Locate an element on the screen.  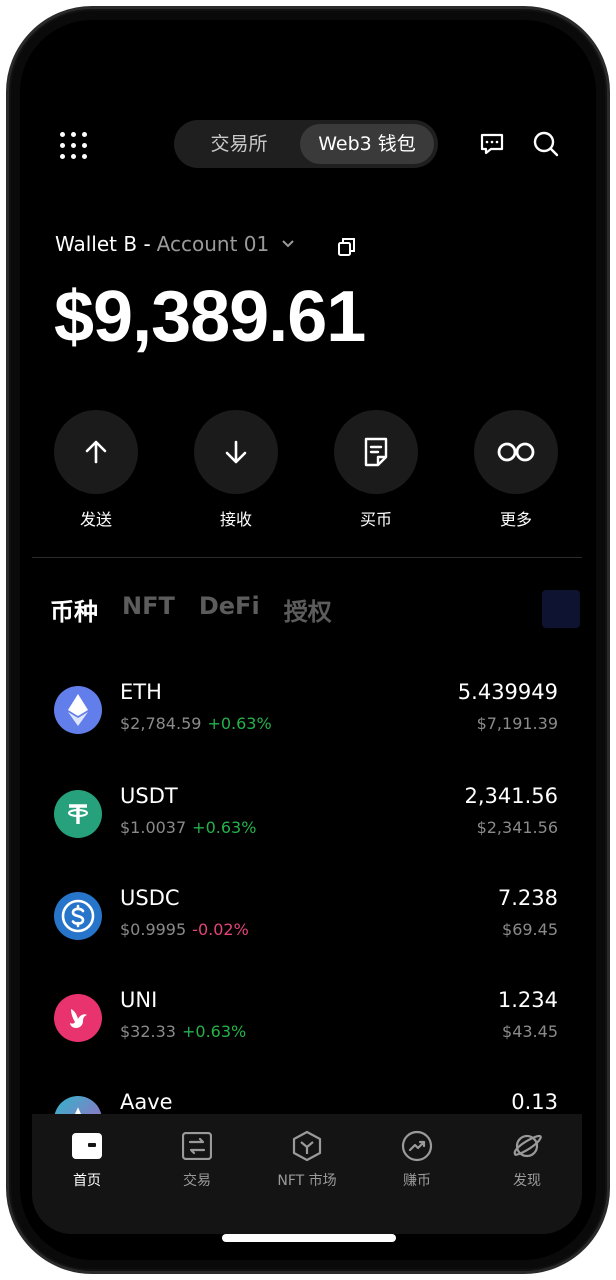
more-button: 更多 is located at coordinates (516, 470).